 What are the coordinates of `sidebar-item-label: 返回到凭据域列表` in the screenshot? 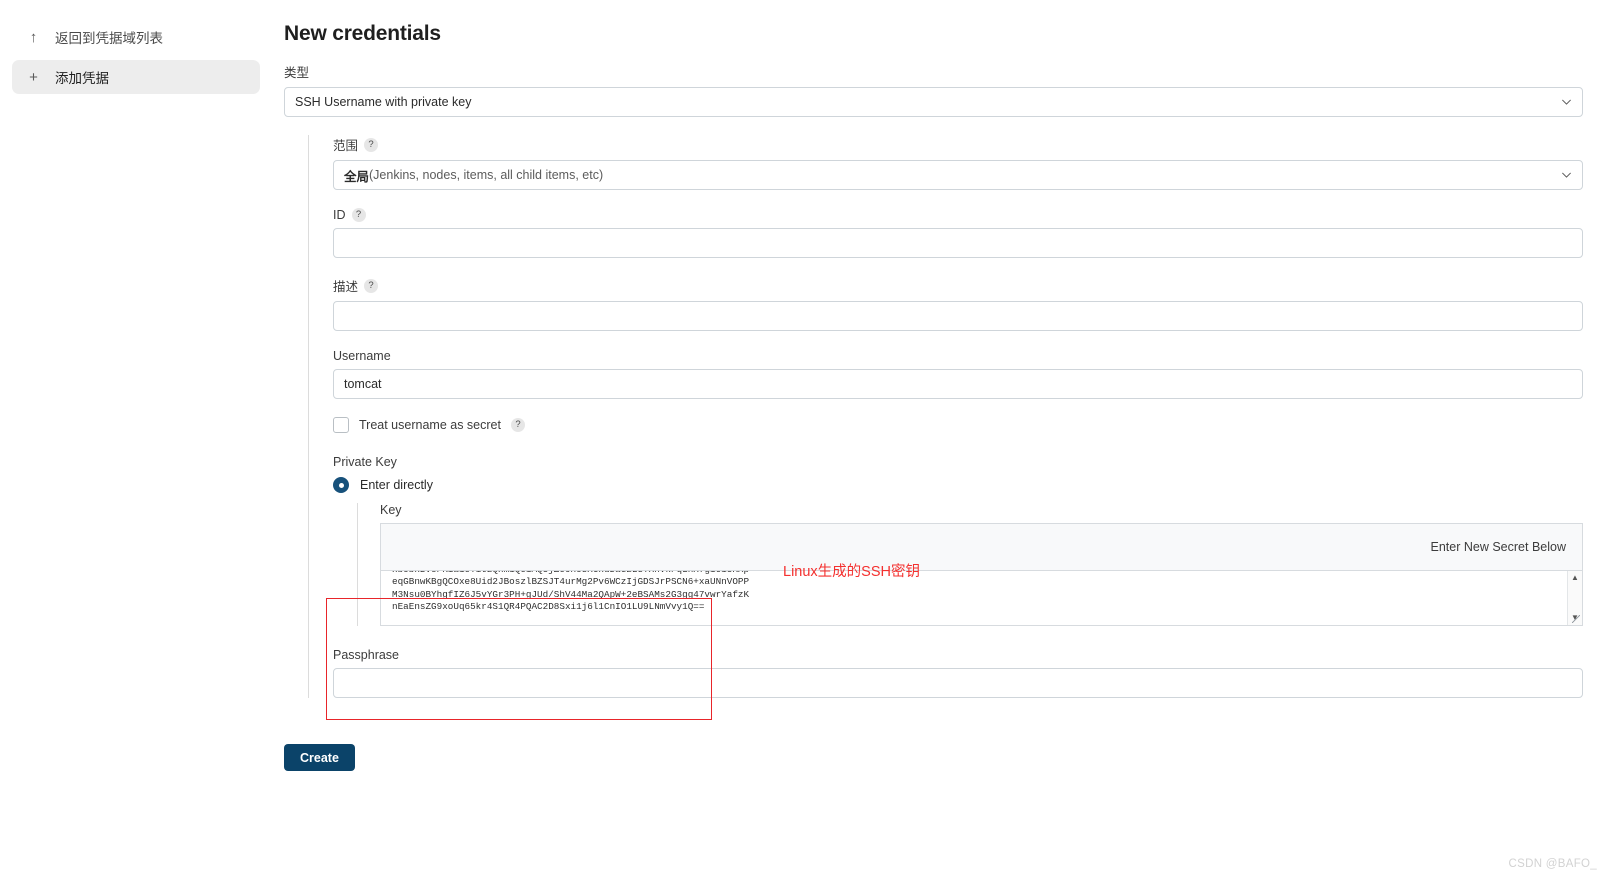 It's located at (109, 38).